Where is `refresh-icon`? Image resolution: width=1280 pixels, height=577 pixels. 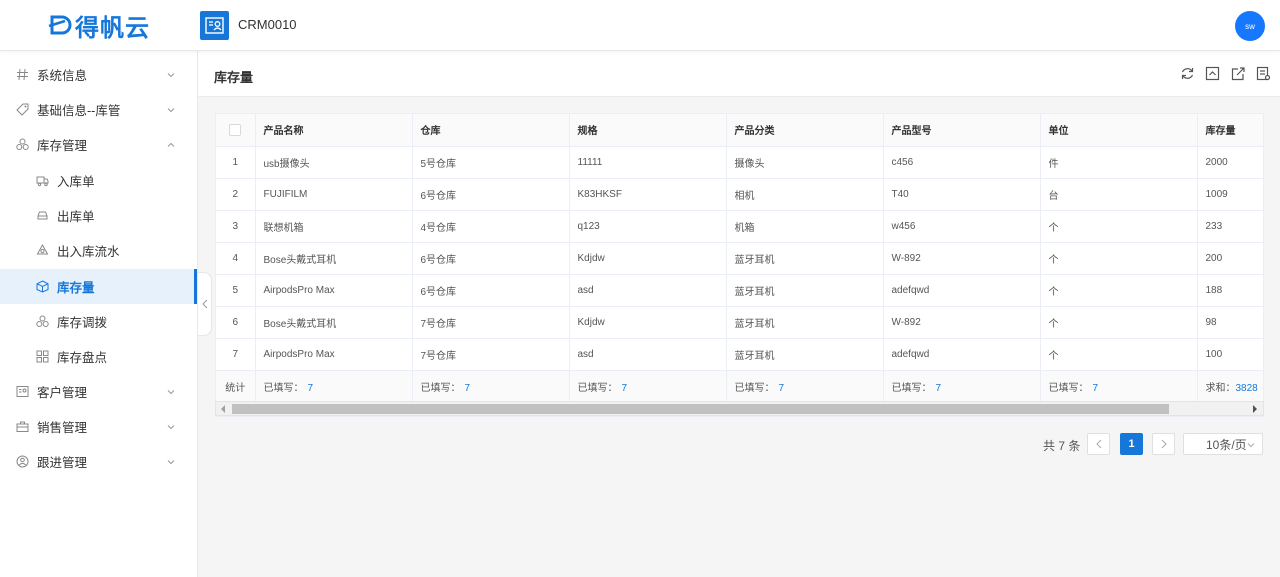
refresh-icon is located at coordinates (1187, 73).